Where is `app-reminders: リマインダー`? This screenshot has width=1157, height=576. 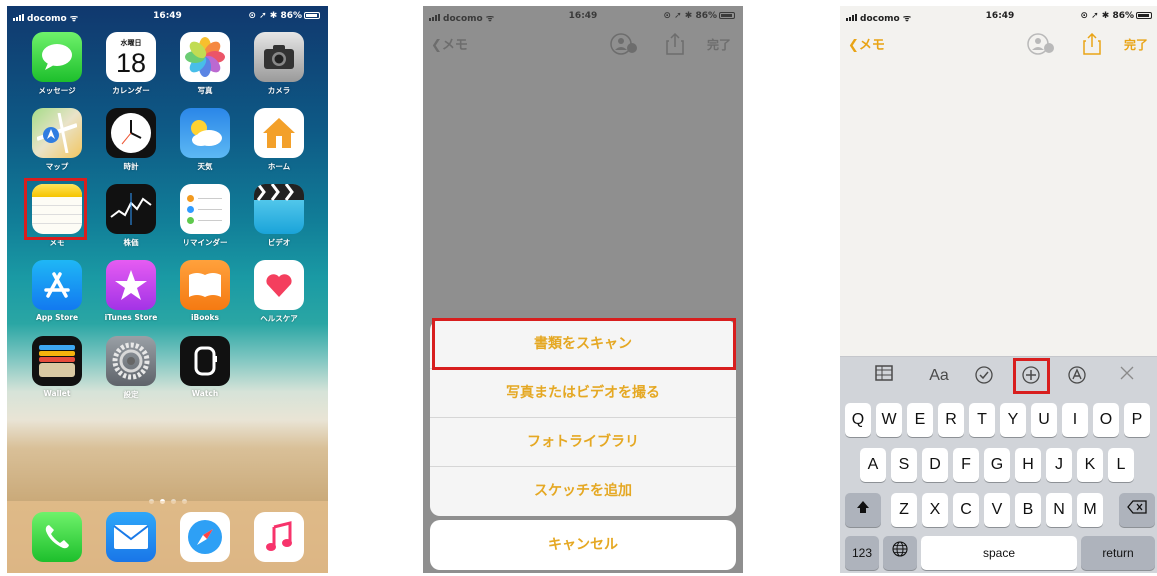
app-reminders: リマインダー is located at coordinates (205, 216).